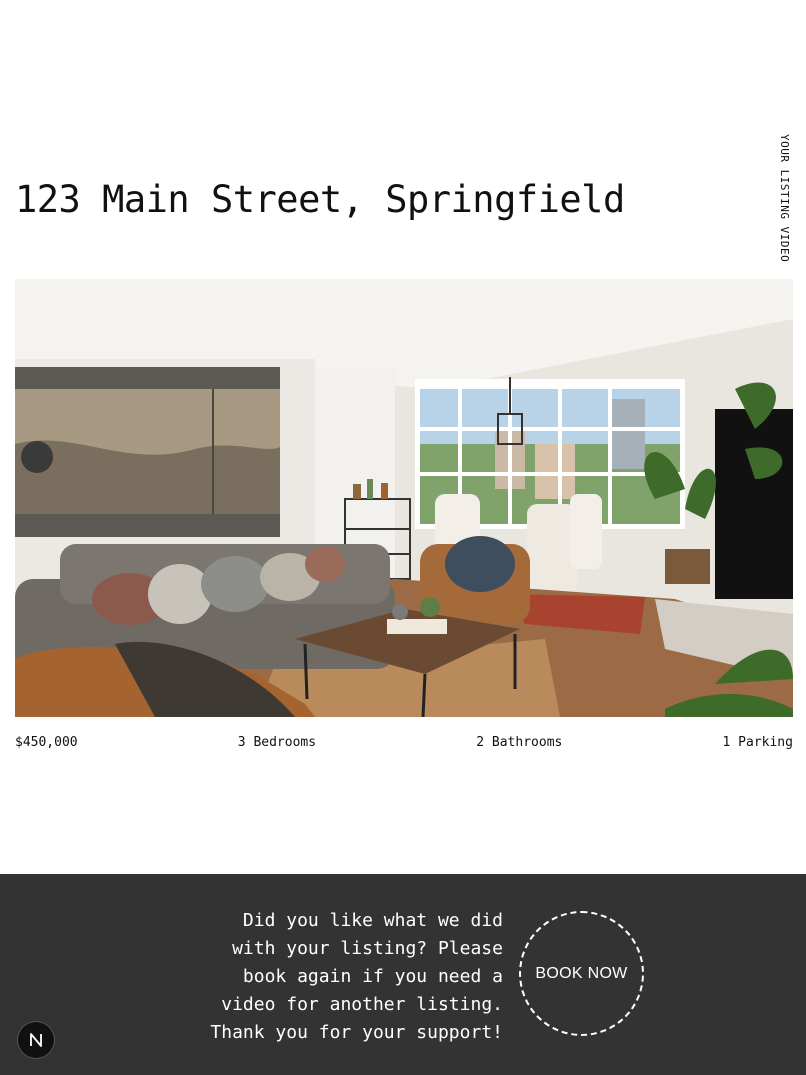 The height and width of the screenshot is (1075, 806). I want to click on side-label: YOUR LISTING VIDEO, so click(784, 198).